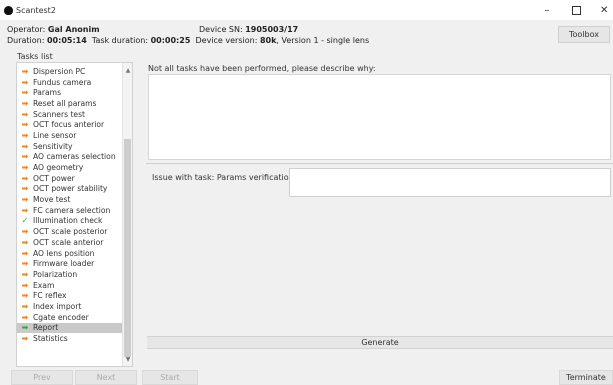  I want to click on task-label: Exam, so click(44, 285).